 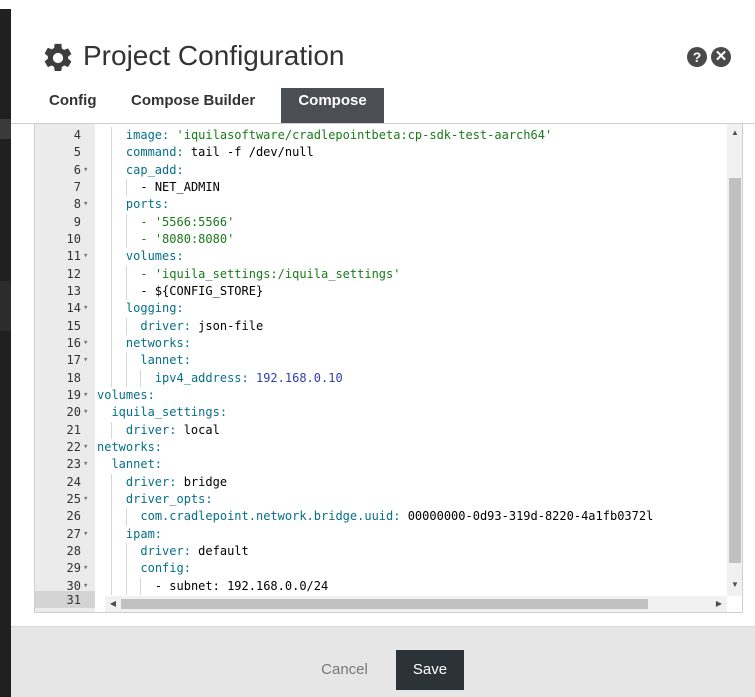 I want to click on code-text: - 'iquila_settings:/iquila_settings', so click(x=270, y=274).